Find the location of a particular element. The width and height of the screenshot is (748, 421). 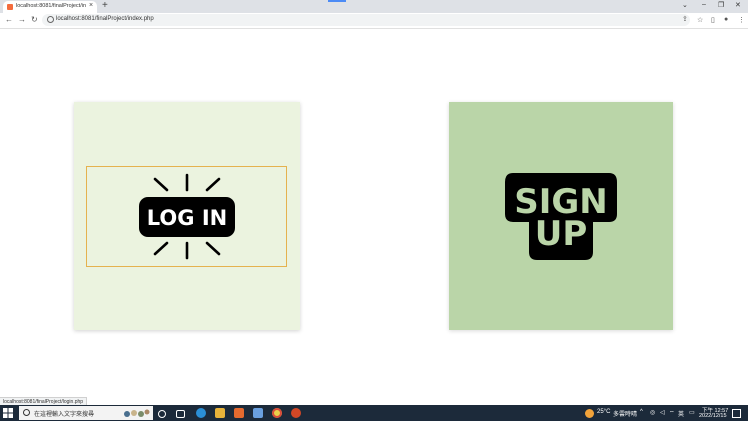

search-icon is located at coordinates (26, 412).